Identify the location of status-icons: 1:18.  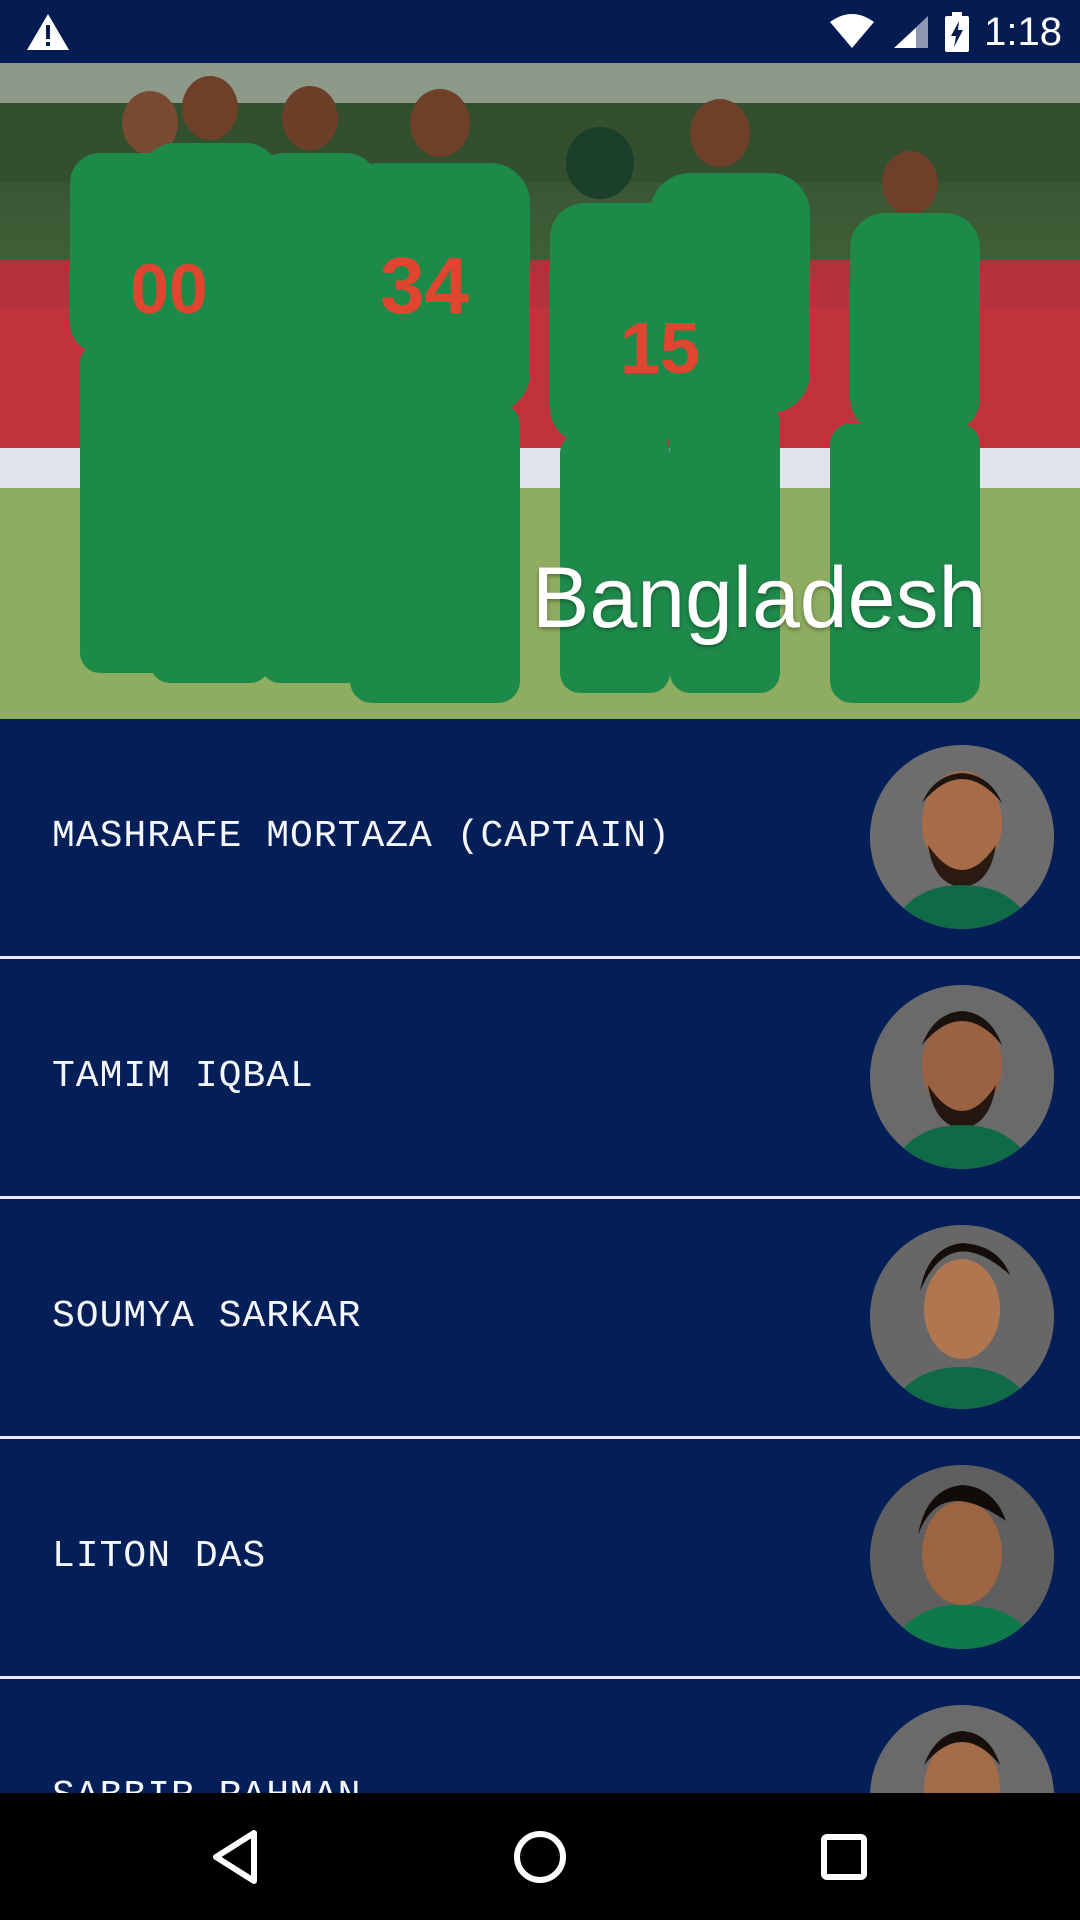
(945, 32).